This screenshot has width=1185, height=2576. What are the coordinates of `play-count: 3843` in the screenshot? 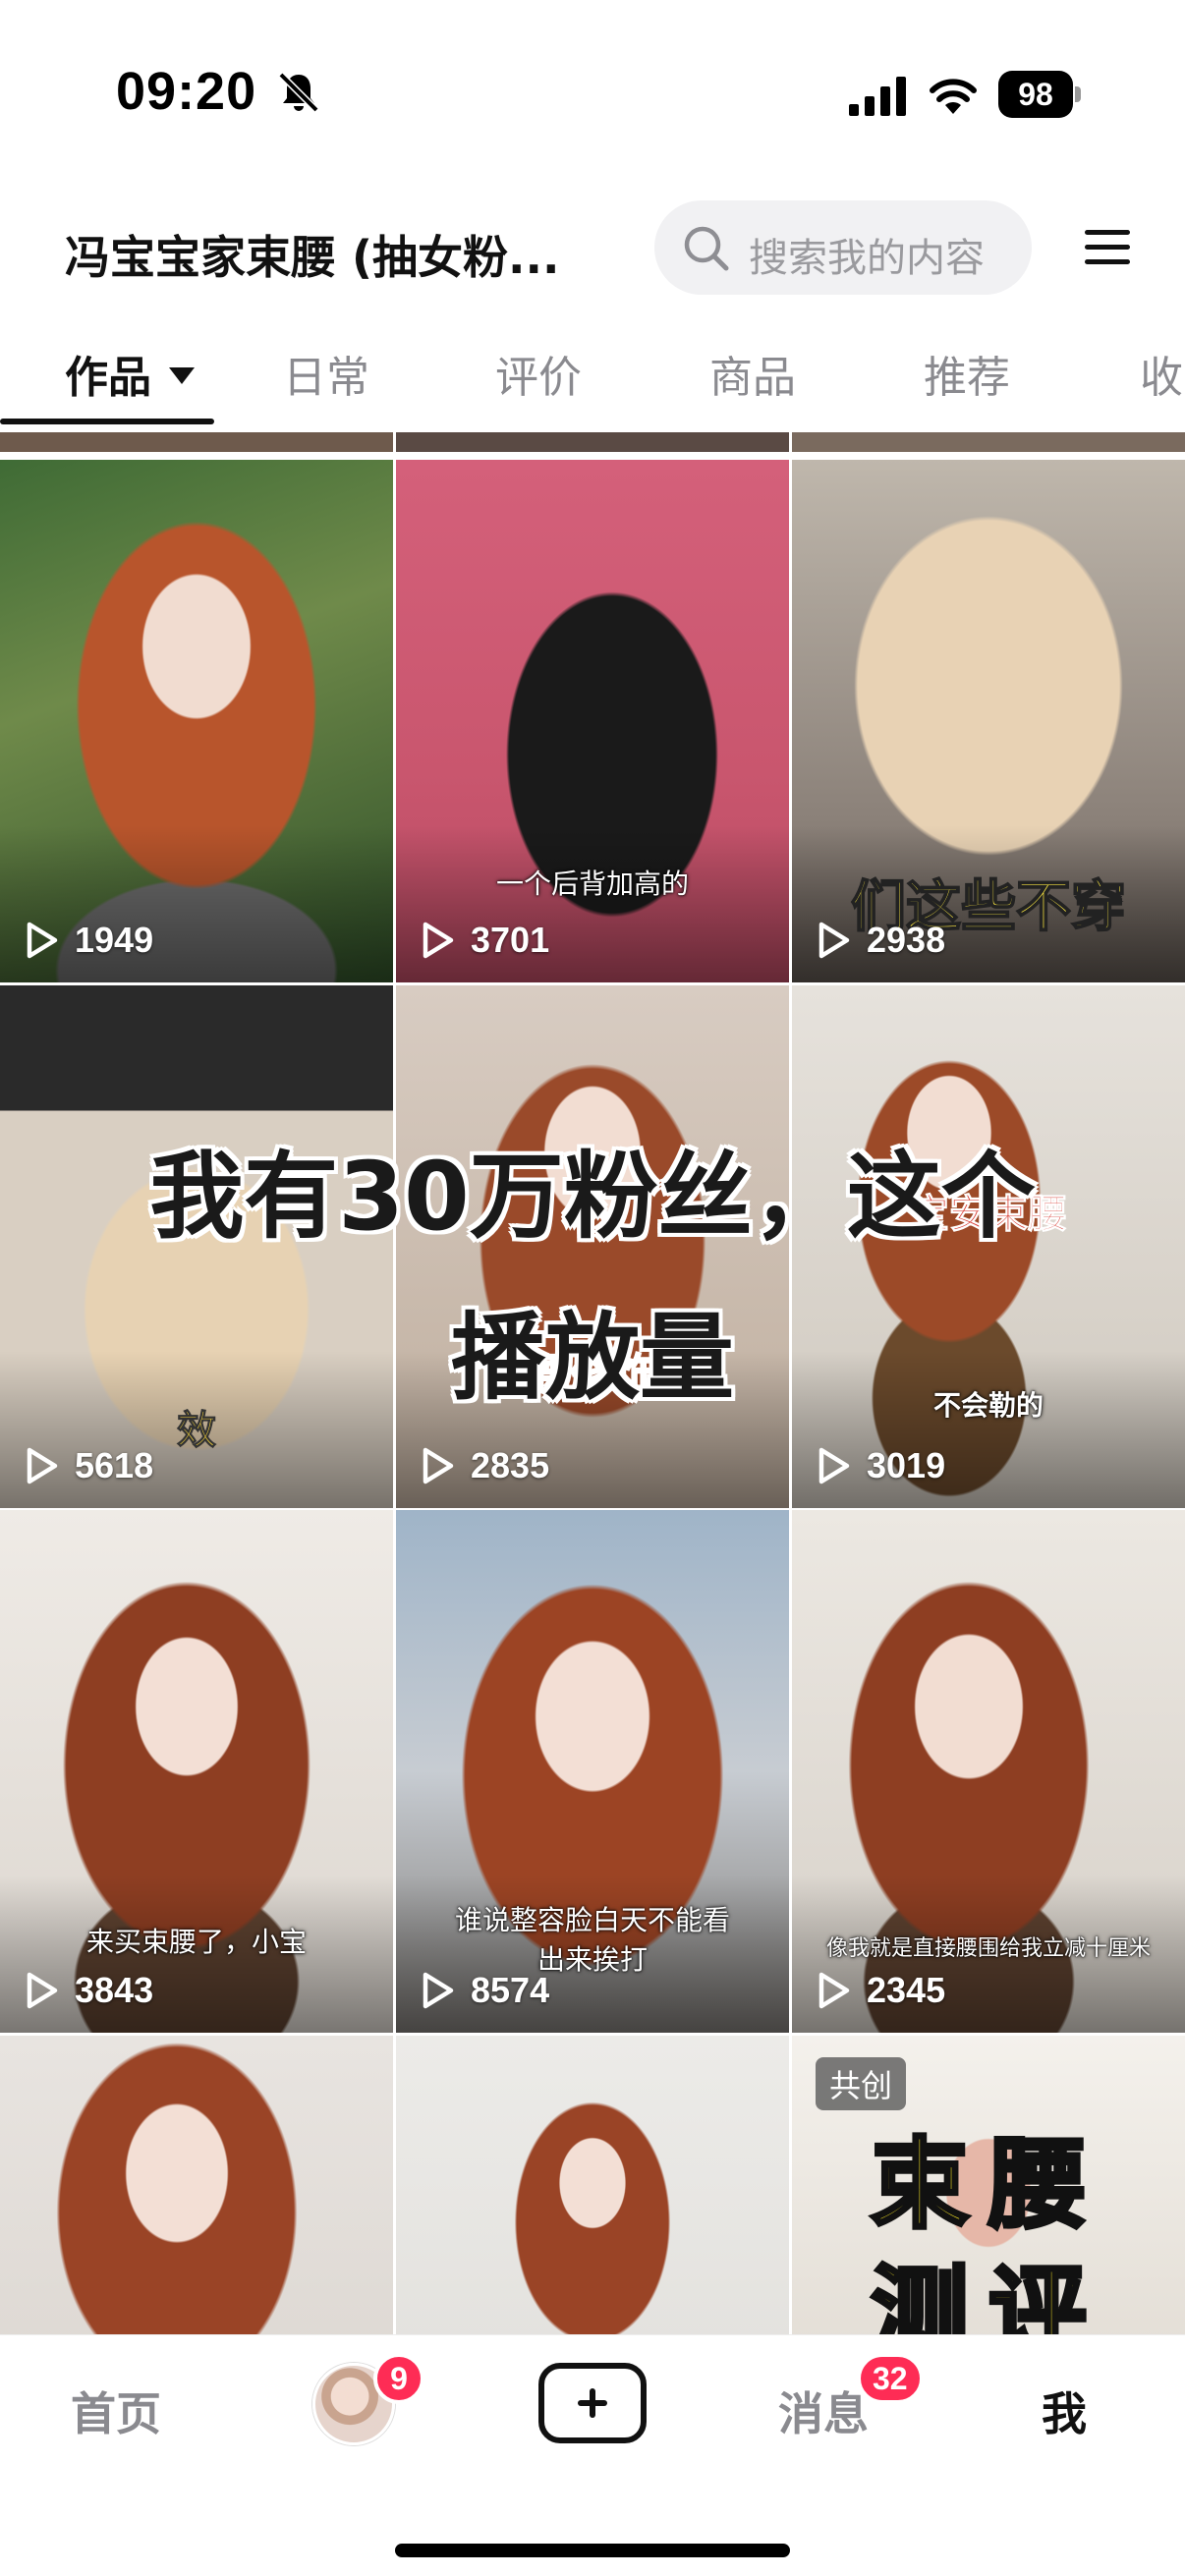 It's located at (88, 1990).